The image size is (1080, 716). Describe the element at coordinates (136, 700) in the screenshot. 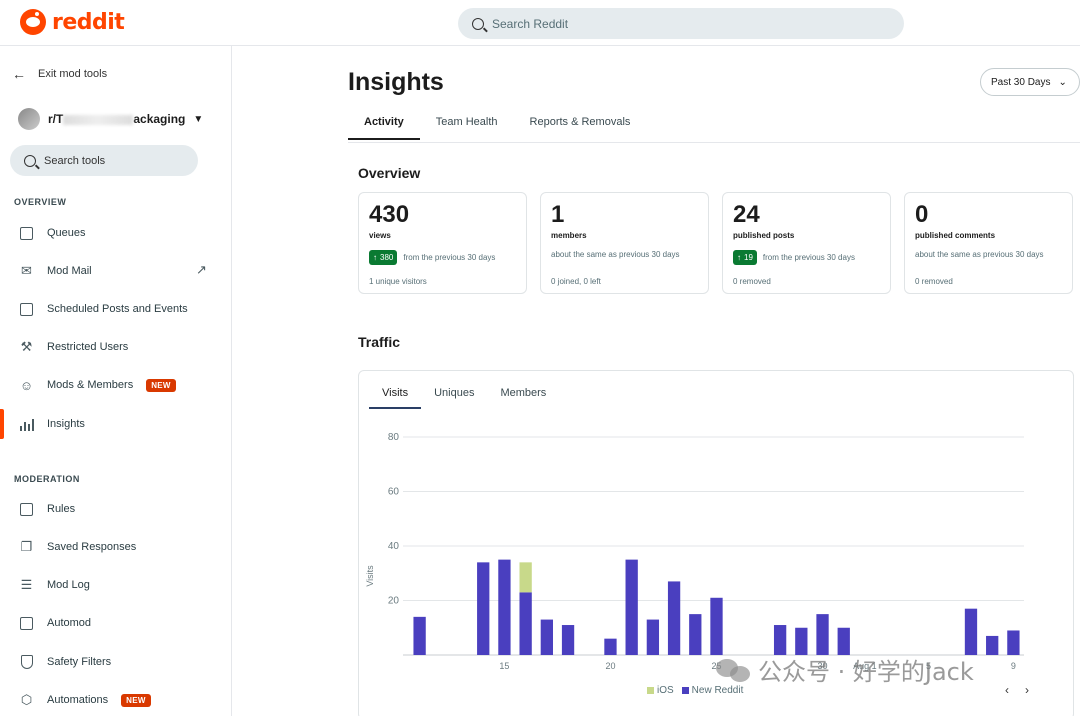

I see `new-badge: NEW` at that location.